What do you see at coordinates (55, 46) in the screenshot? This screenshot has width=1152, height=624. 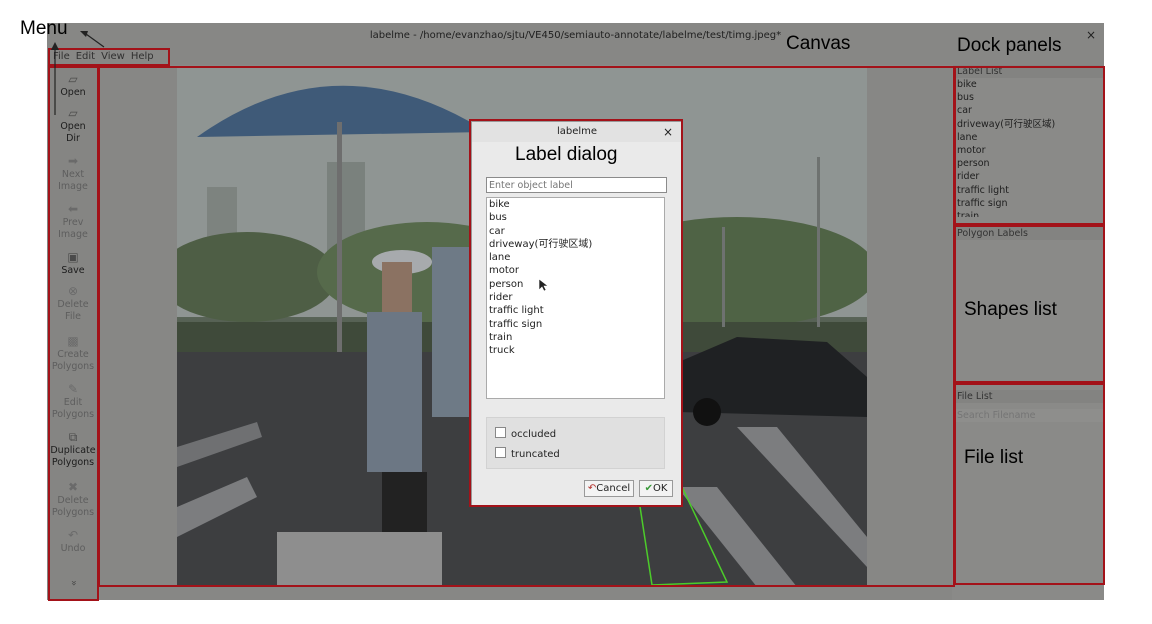 I see `toolbar-arrow-head` at bounding box center [55, 46].